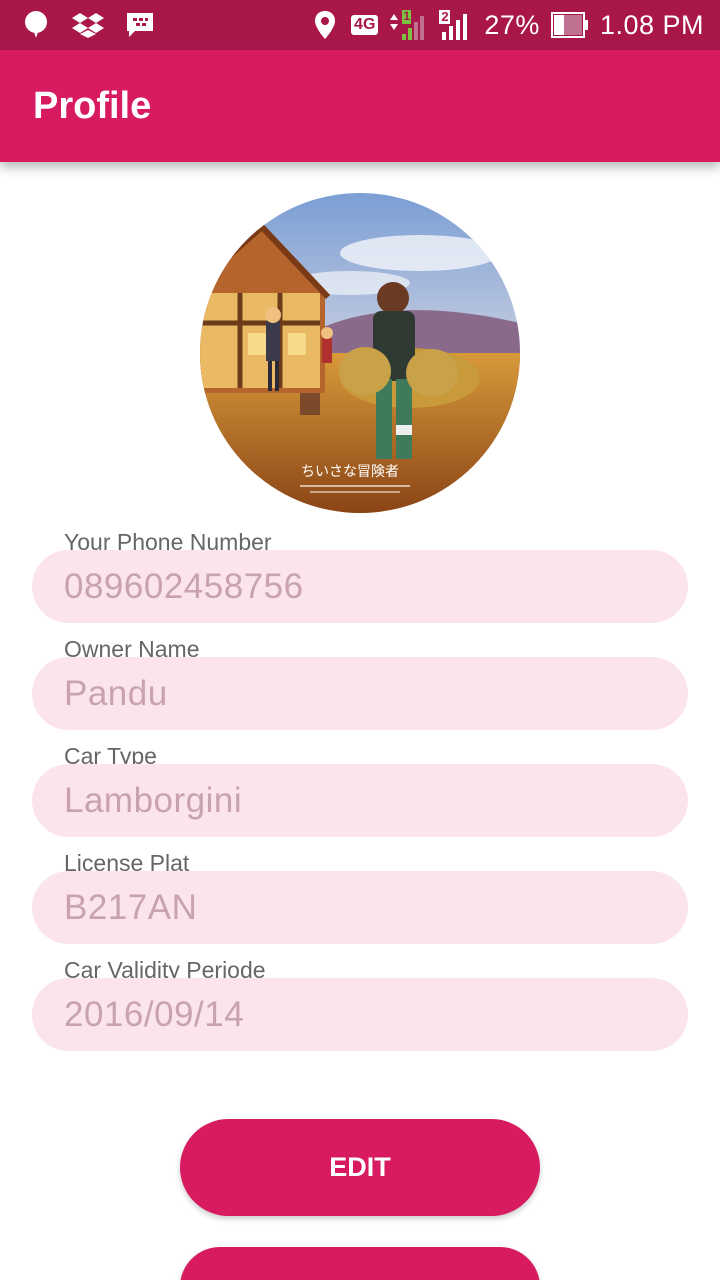  Describe the element at coordinates (408, 25) in the screenshot. I see `signal-sim1-icon: 1` at that location.